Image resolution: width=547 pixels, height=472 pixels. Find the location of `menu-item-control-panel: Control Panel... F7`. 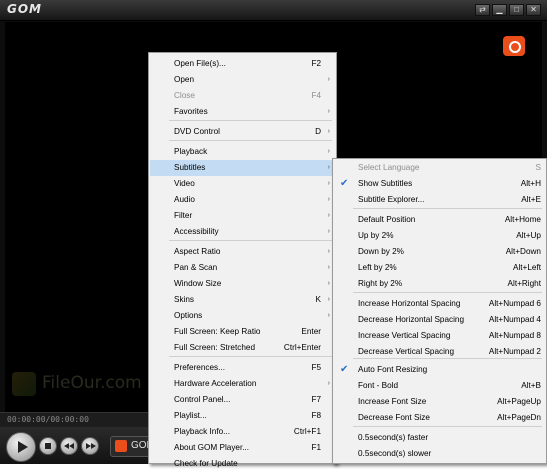

menu-item-control-panel: Control Panel... F7 is located at coordinates (242, 400).